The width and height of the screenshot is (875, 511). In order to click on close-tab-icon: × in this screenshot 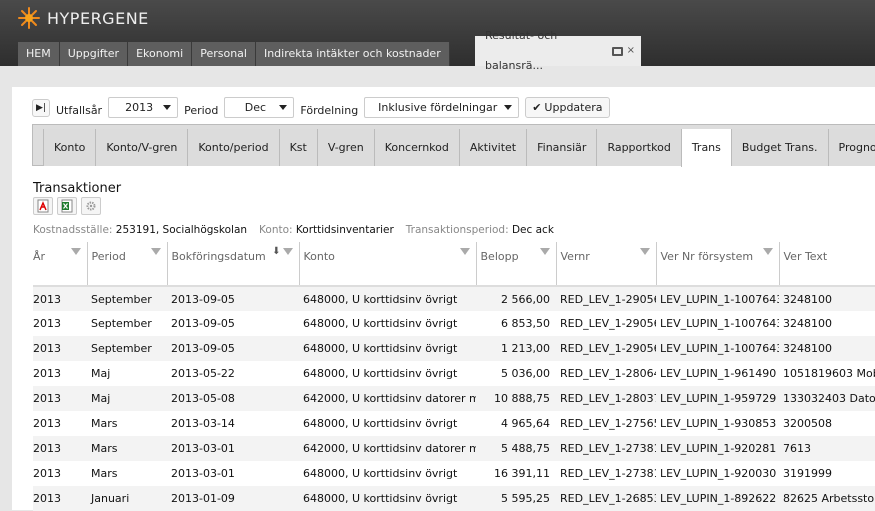, I will do `click(631, 51)`.